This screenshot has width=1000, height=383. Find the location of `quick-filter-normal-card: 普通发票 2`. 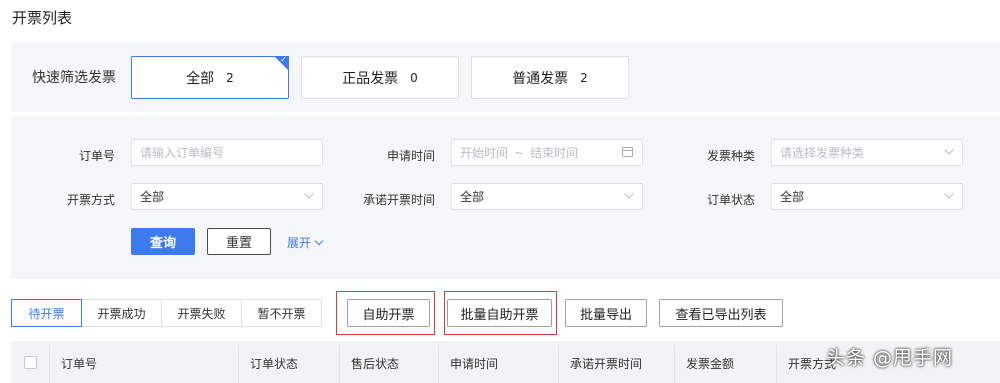

quick-filter-normal-card: 普通发票 2 is located at coordinates (550, 77).